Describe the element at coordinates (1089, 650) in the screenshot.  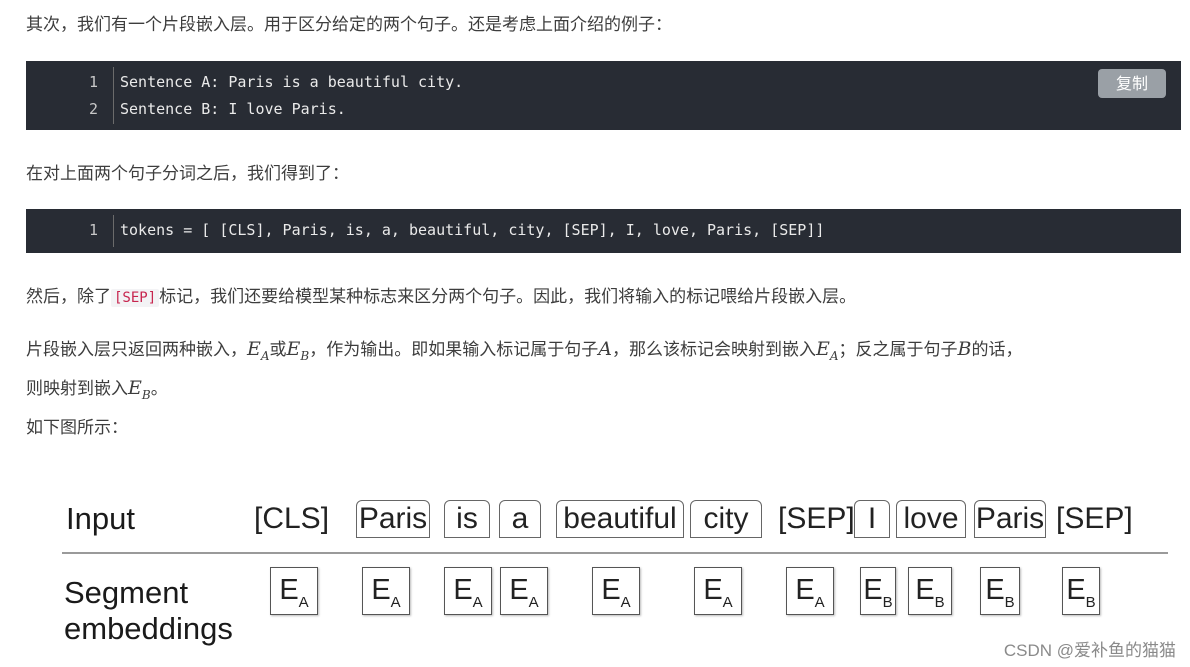
I see `watermark: CSDN @爱补鱼的猫猫` at that location.